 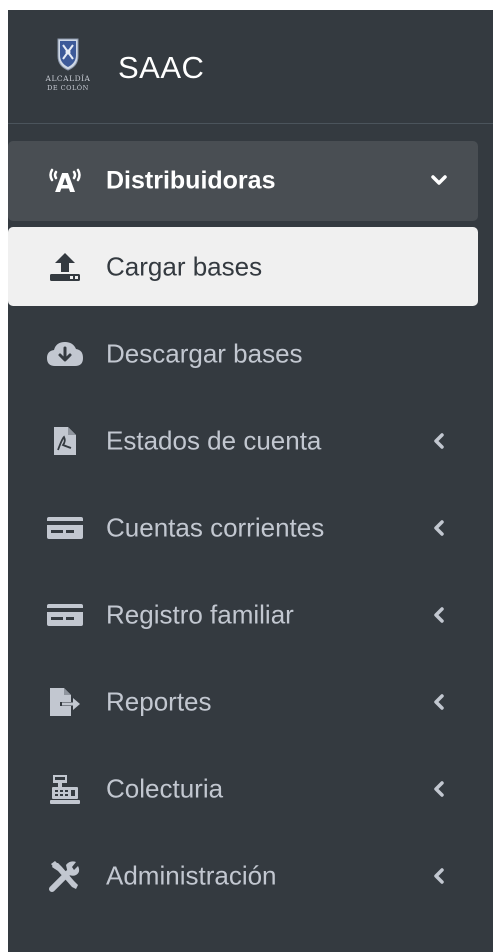 What do you see at coordinates (191, 875) in the screenshot?
I see `nav-label-administracion: Administración` at bounding box center [191, 875].